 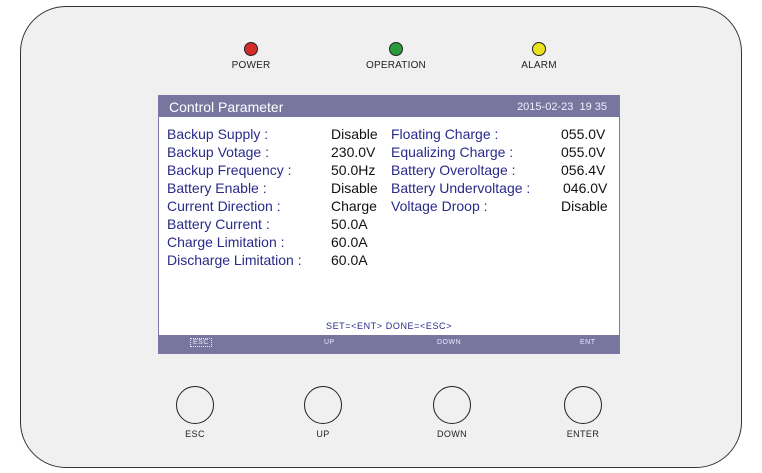 What do you see at coordinates (226, 107) in the screenshot?
I see `screen-title: Control Parameter` at bounding box center [226, 107].